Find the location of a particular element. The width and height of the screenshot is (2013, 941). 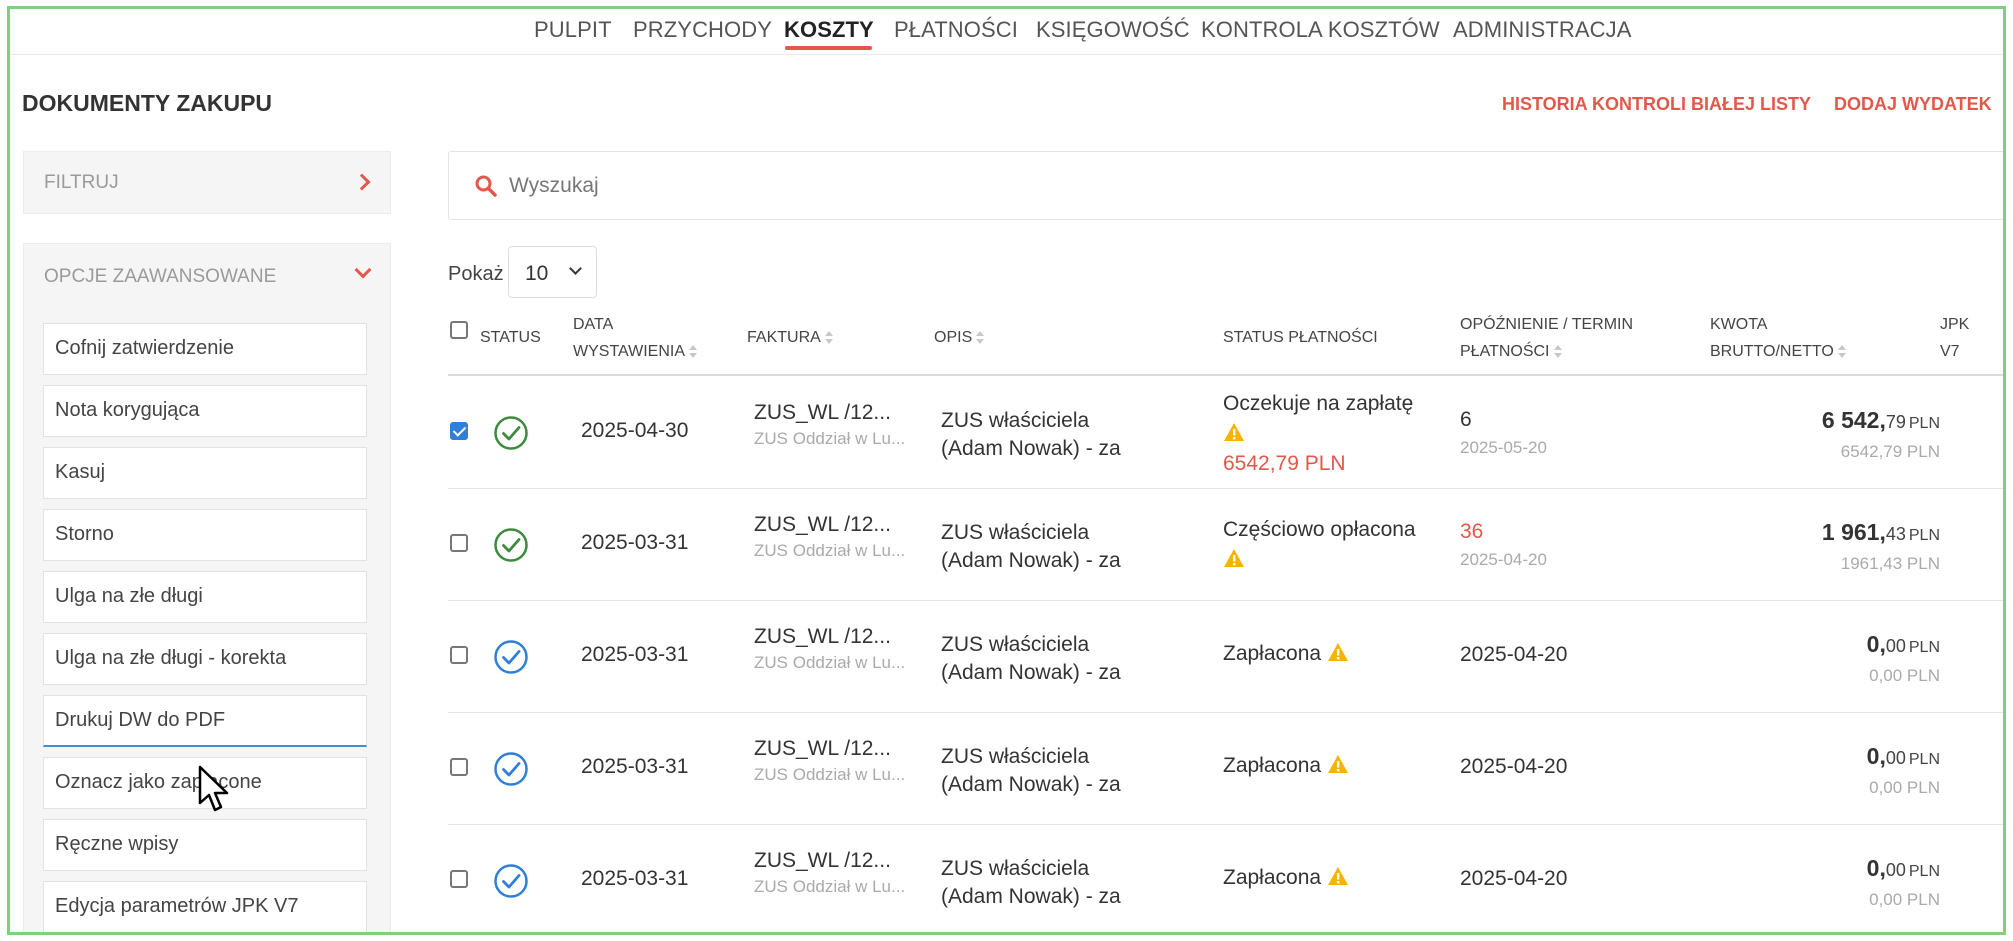

nav-item-ksiegowosc: KSIĘGOWOŚĆ is located at coordinates (1113, 30).